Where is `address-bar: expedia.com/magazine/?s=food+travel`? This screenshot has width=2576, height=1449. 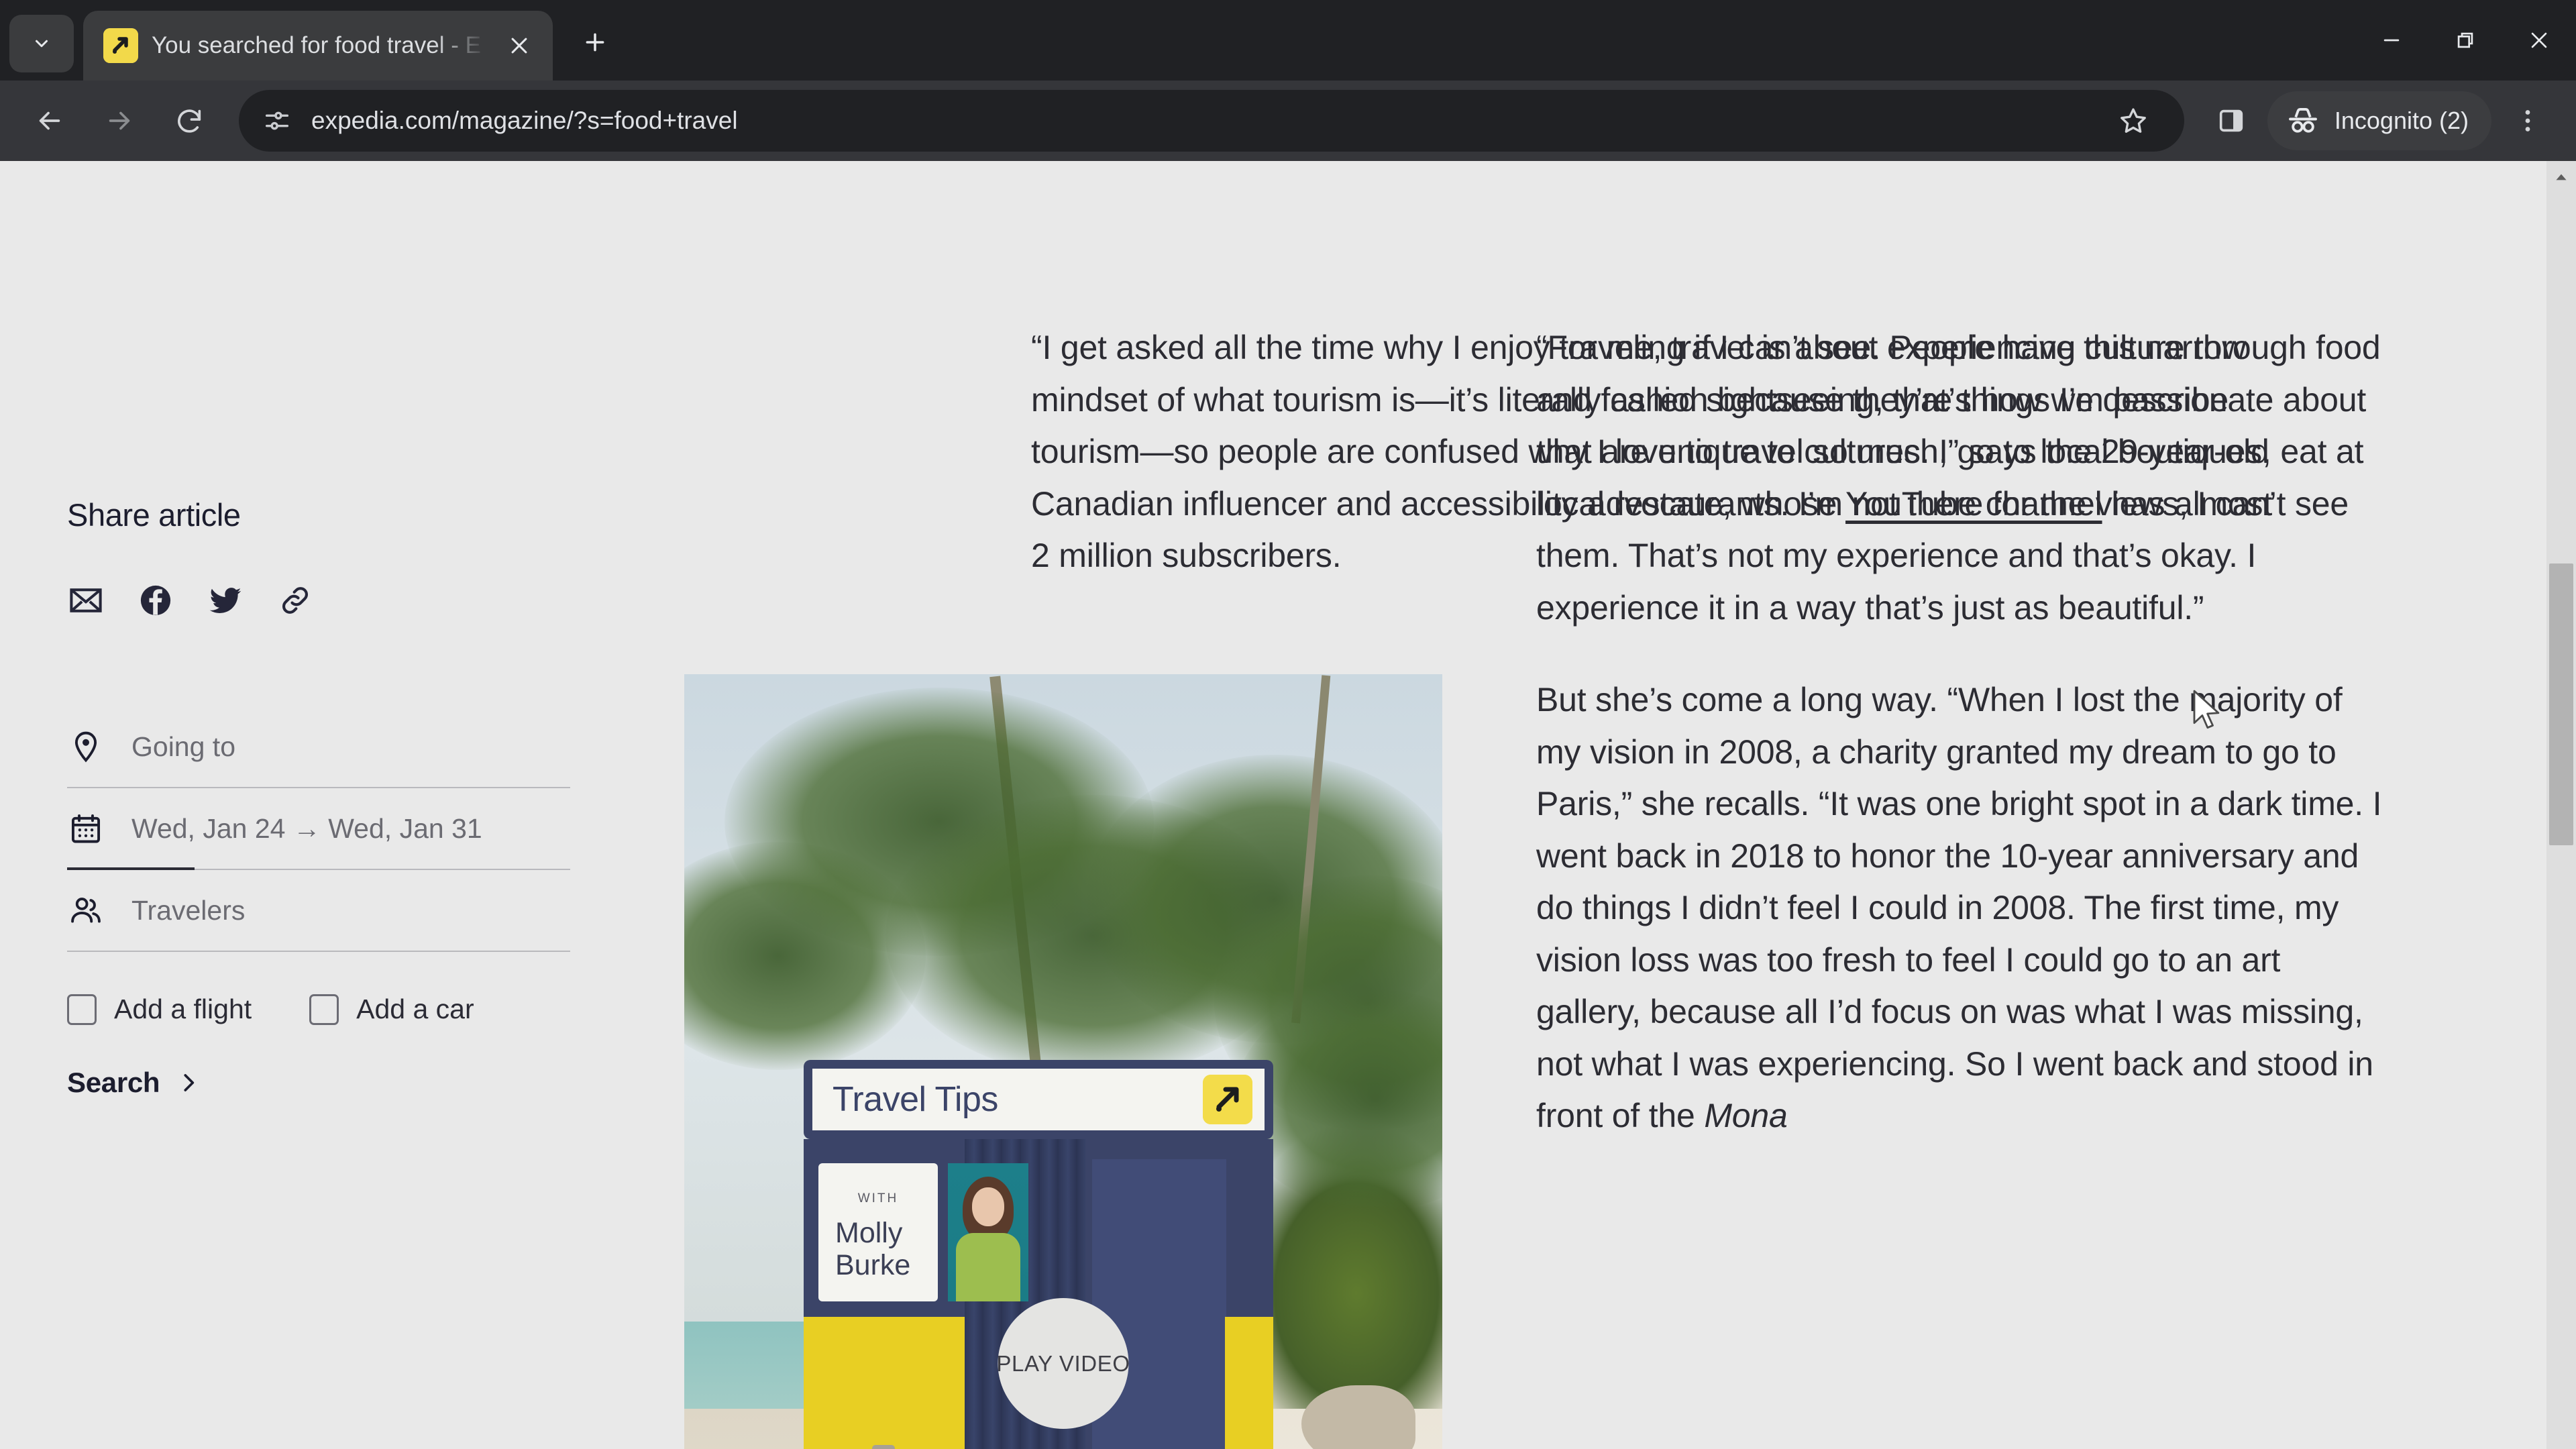
address-bar: expedia.com/magazine/?s=food+travel is located at coordinates (1211, 121).